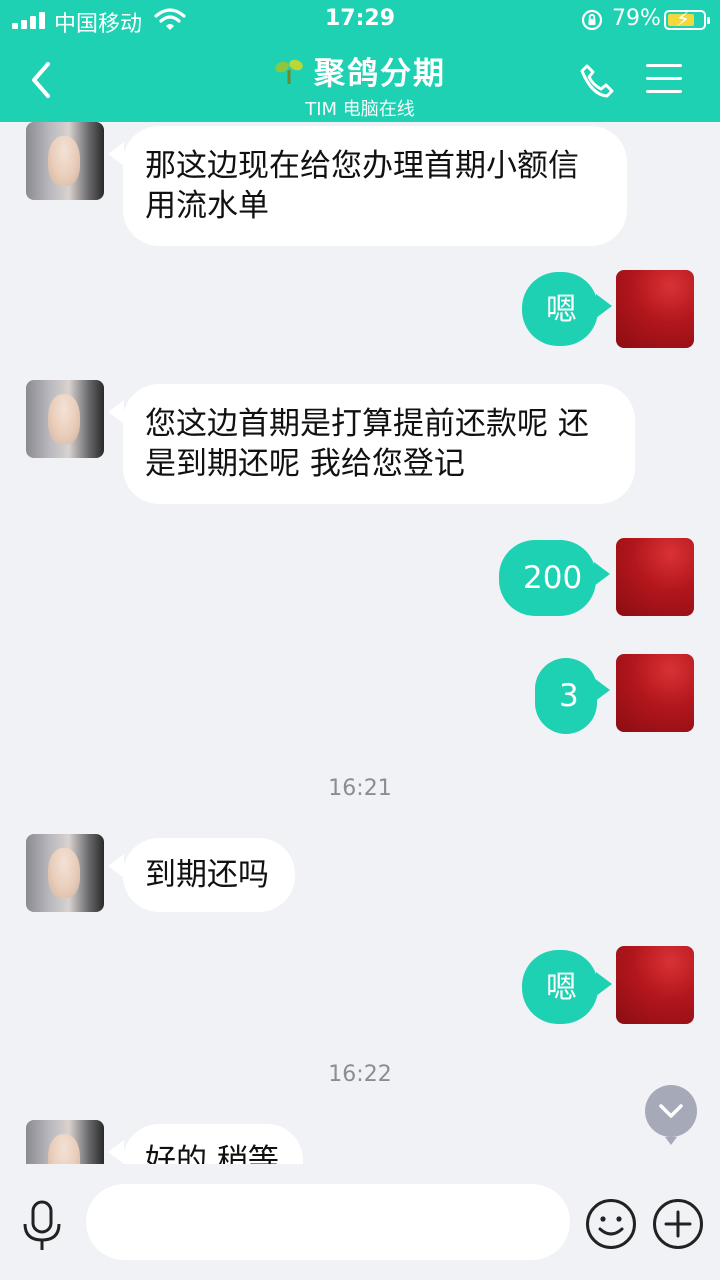 This screenshot has width=720, height=1280. I want to click on top-bar: 中国移动 17:29 79% ⚡ 聚鸽分期 TIM 电脑在线, so click(360, 61).